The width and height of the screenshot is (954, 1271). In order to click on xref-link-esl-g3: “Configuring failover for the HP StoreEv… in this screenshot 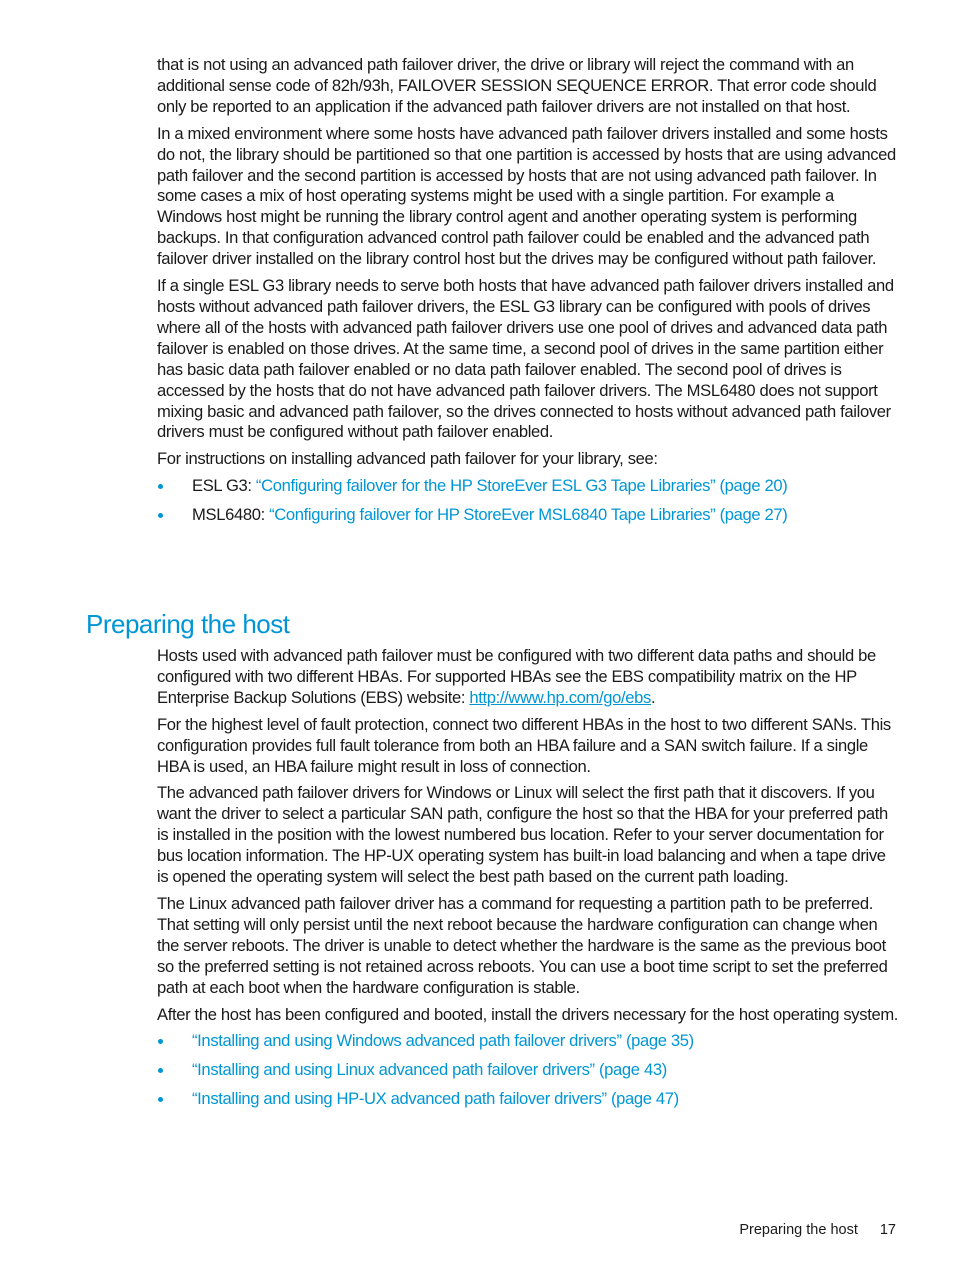, I will do `click(522, 485)`.